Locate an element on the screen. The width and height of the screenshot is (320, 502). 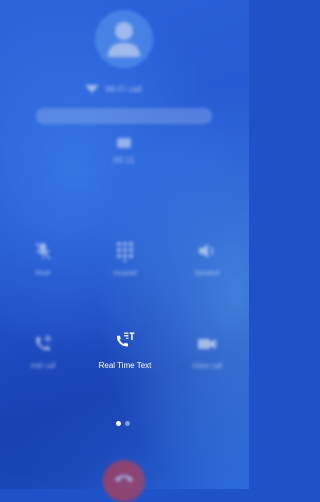
avatar-body is located at coordinates (124, 50).